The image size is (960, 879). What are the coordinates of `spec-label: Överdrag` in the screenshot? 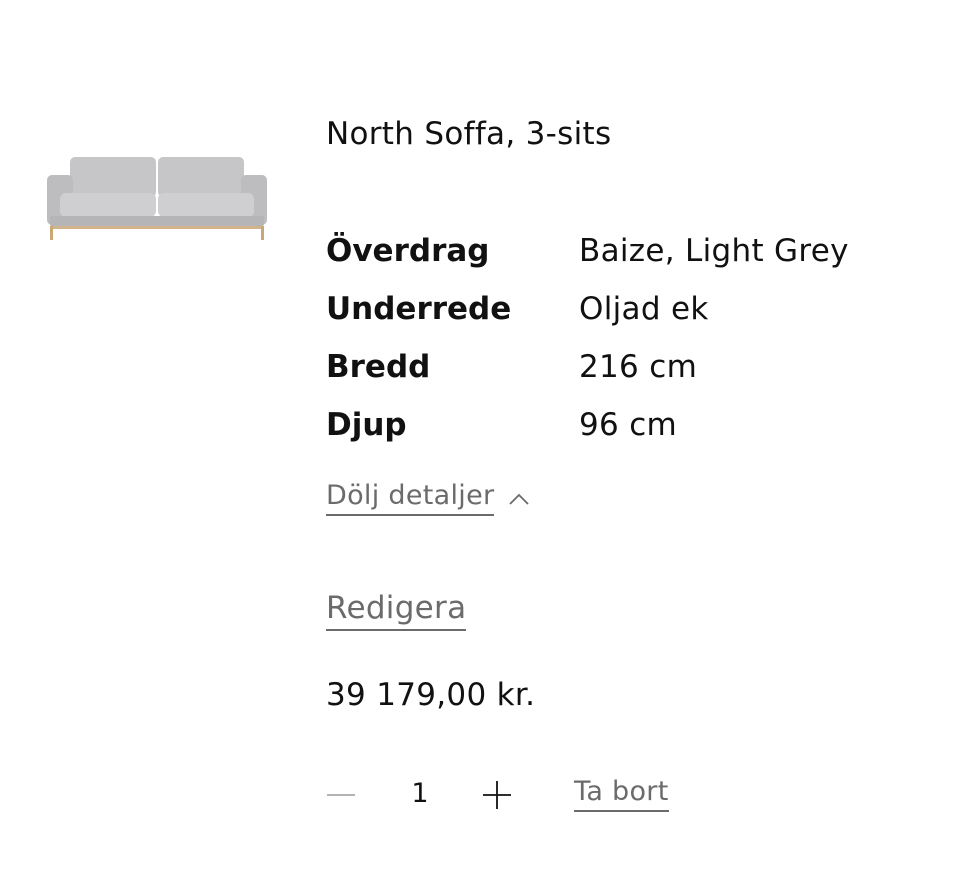 It's located at (408, 251).